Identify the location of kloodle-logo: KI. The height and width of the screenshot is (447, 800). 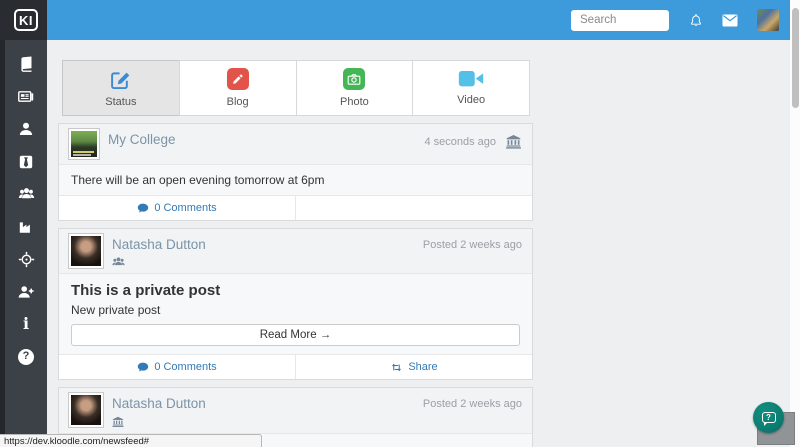
(23, 20).